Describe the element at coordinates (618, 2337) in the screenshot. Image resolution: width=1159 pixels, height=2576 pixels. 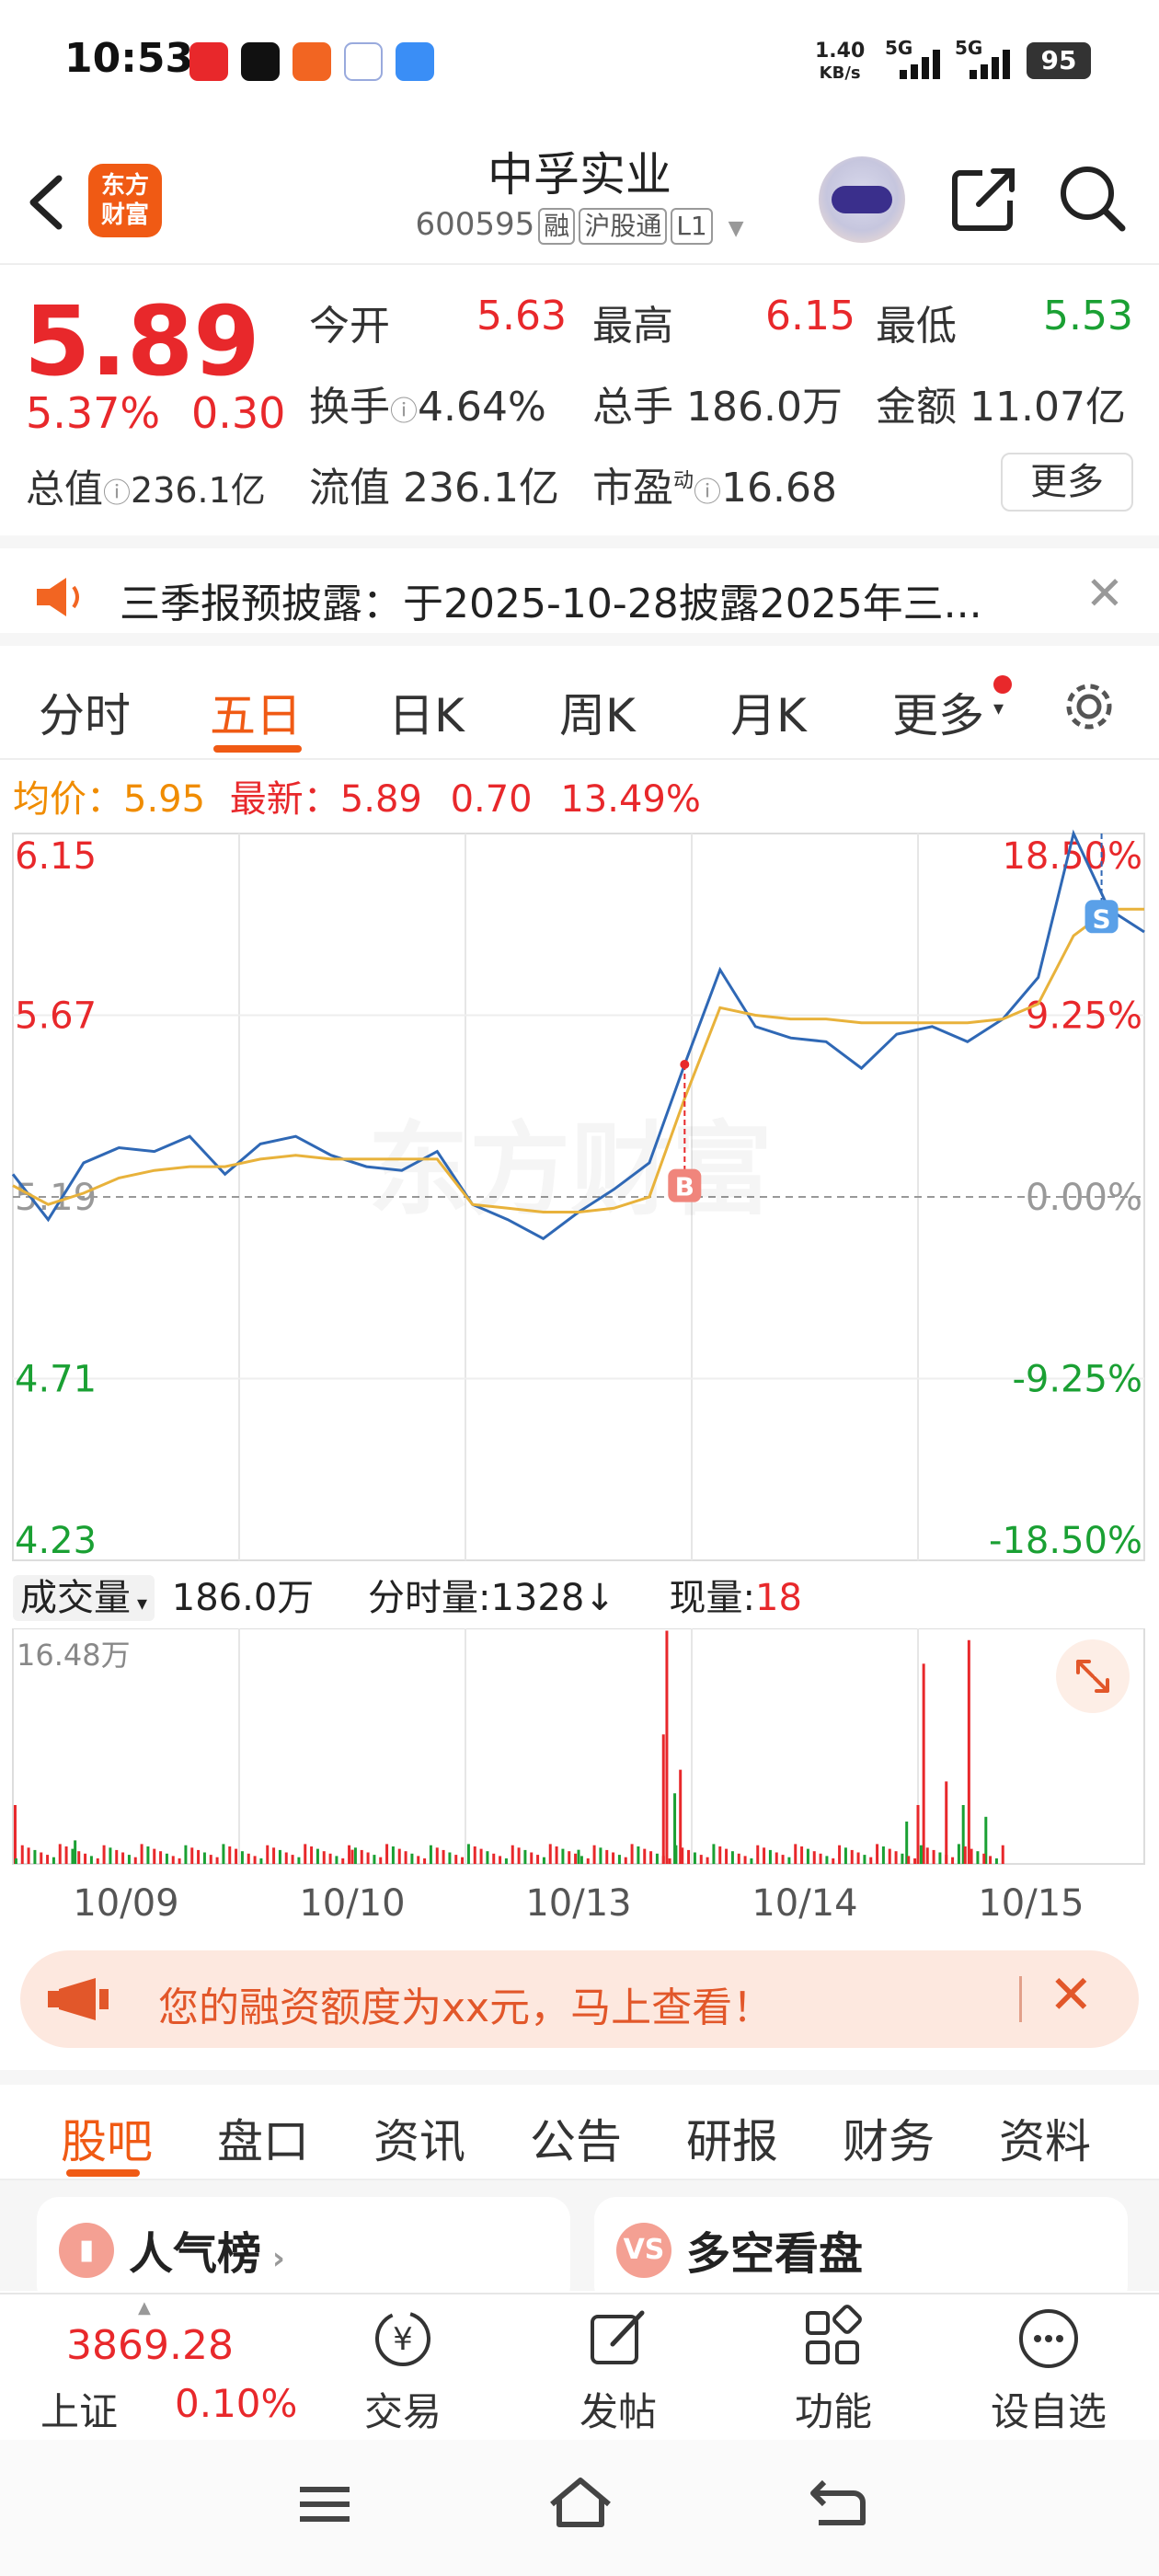
I see `edit-icon` at that location.